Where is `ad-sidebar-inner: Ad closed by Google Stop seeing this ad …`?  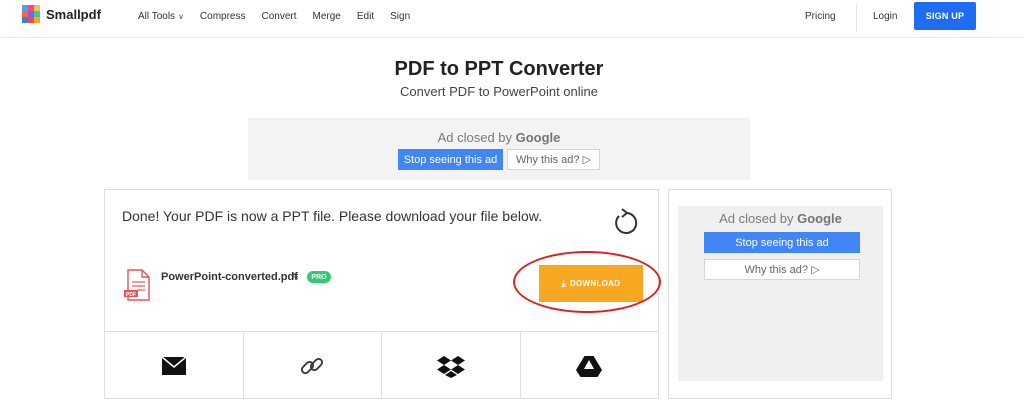
ad-sidebar-inner: Ad closed by Google Stop seeing this ad … is located at coordinates (780, 293).